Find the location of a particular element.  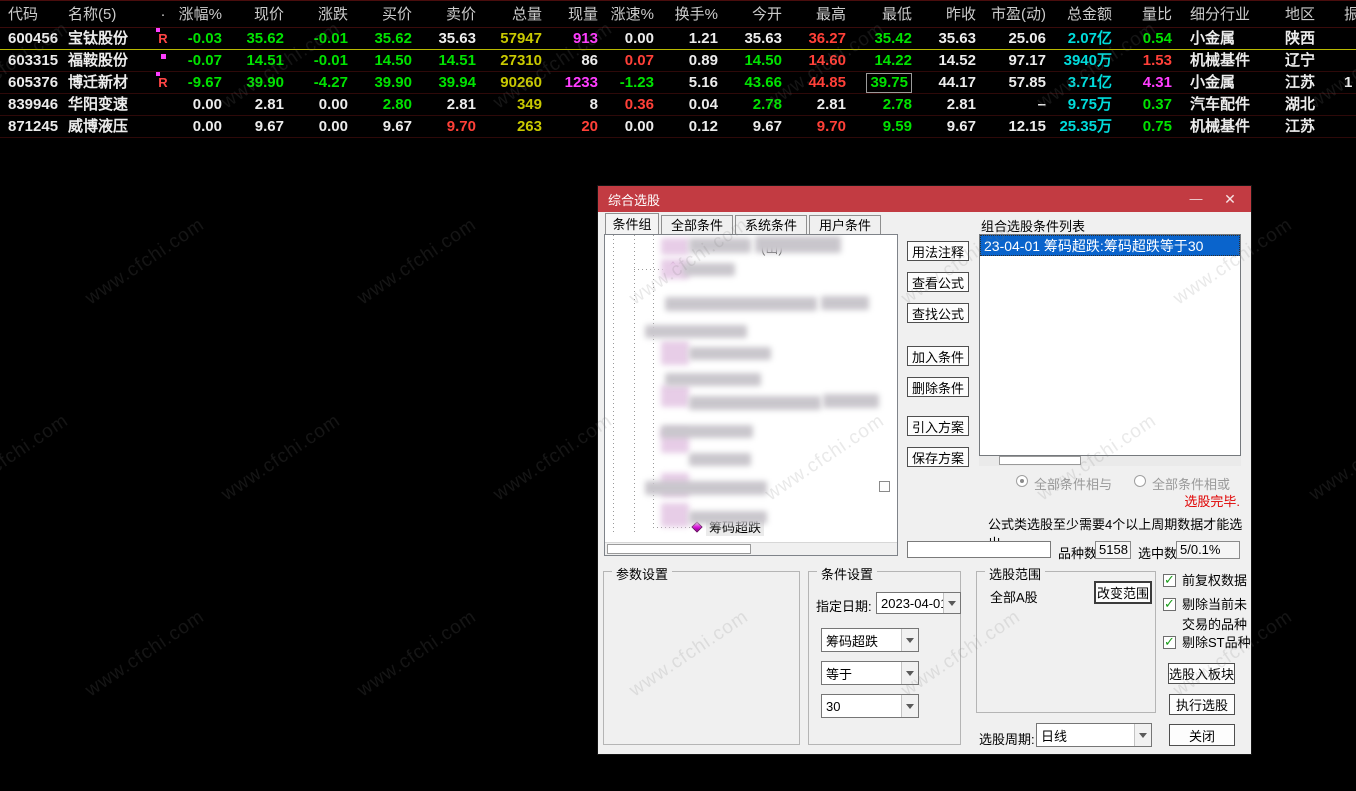

table-cell: 39.90 is located at coordinates (392, 82).